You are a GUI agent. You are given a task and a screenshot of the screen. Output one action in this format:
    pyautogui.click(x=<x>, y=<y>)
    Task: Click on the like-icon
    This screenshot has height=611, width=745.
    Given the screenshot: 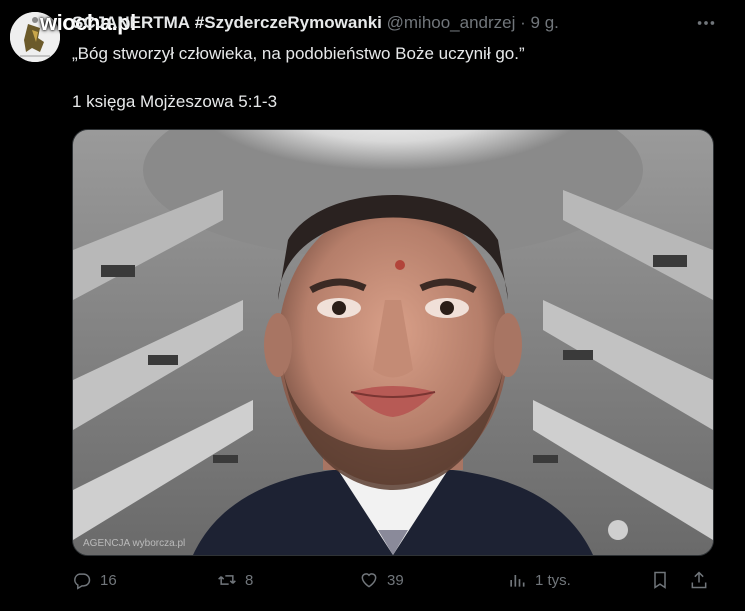 What is the action you would take?
    pyautogui.click(x=369, y=580)
    